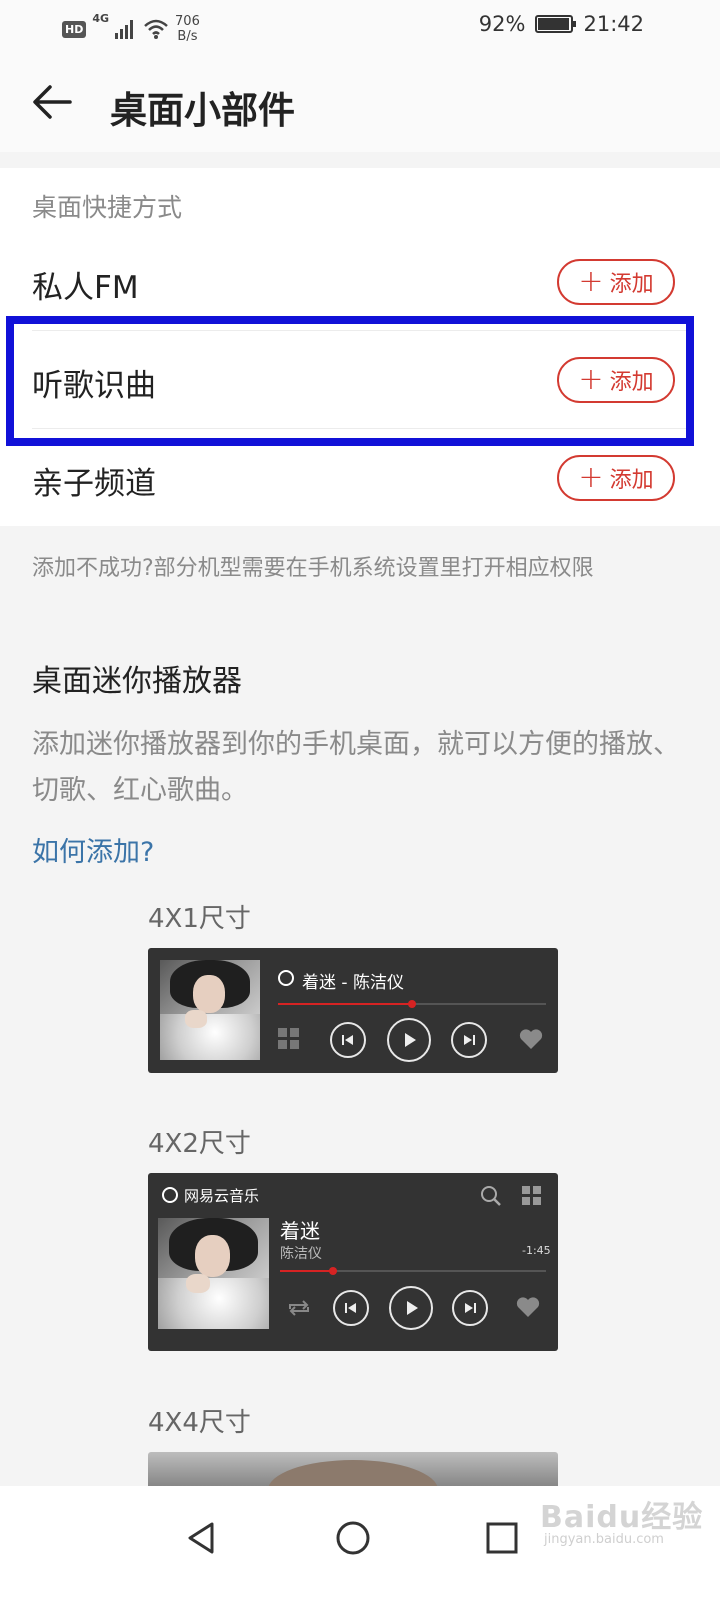 Image resolution: width=720 pixels, height=1600 pixels. Describe the element at coordinates (353, 1010) in the screenshot. I see `widget-4x1-preview: 着迷 - 陈洁仪` at that location.